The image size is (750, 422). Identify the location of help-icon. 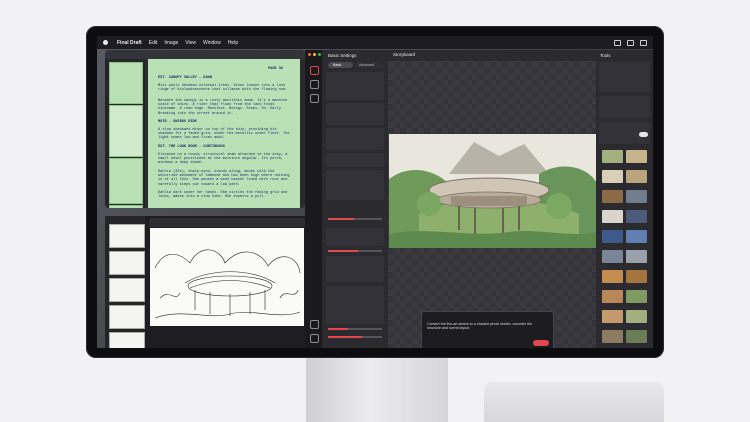
(314, 338).